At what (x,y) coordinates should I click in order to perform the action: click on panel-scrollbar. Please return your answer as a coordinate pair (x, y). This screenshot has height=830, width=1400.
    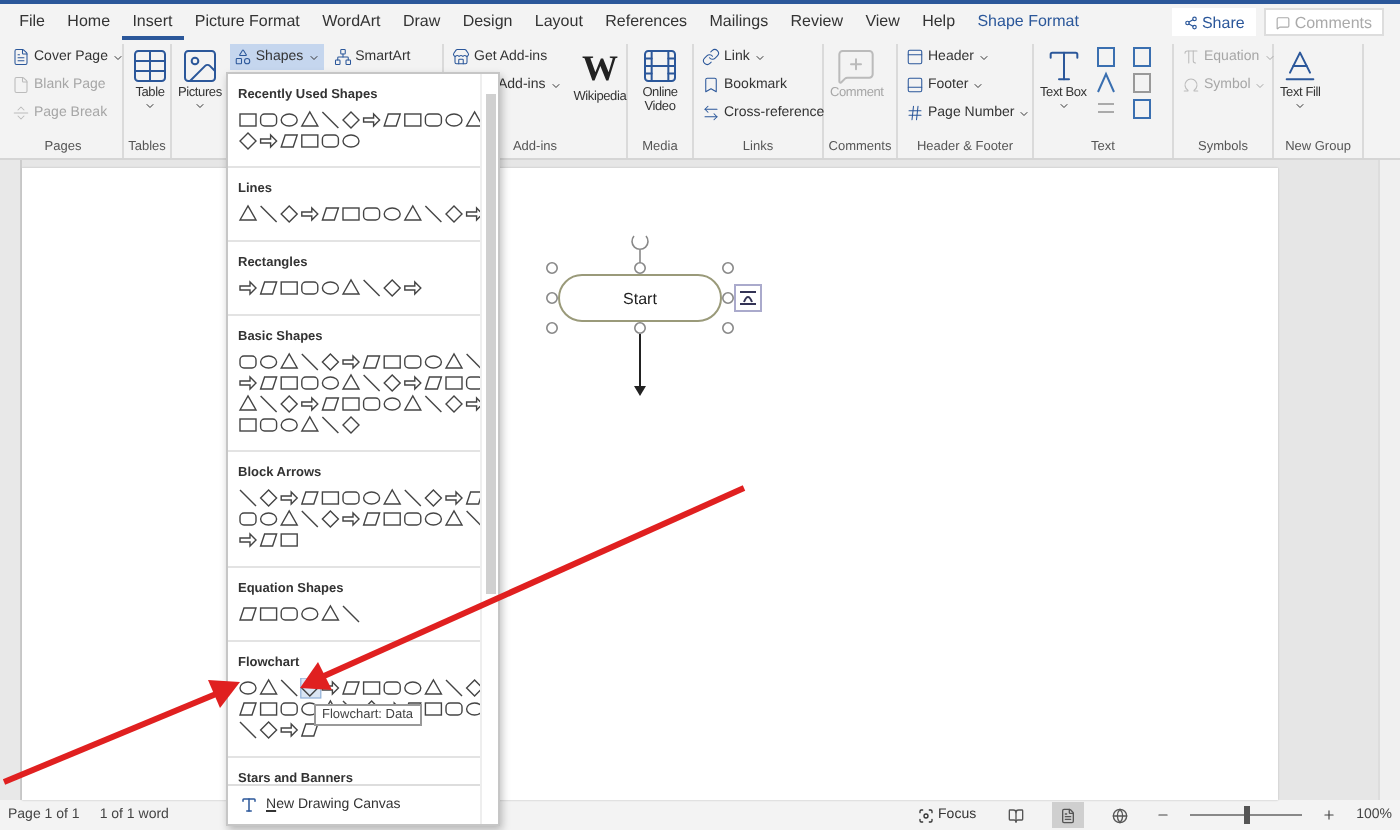
    Looking at the image, I should click on (489, 449).